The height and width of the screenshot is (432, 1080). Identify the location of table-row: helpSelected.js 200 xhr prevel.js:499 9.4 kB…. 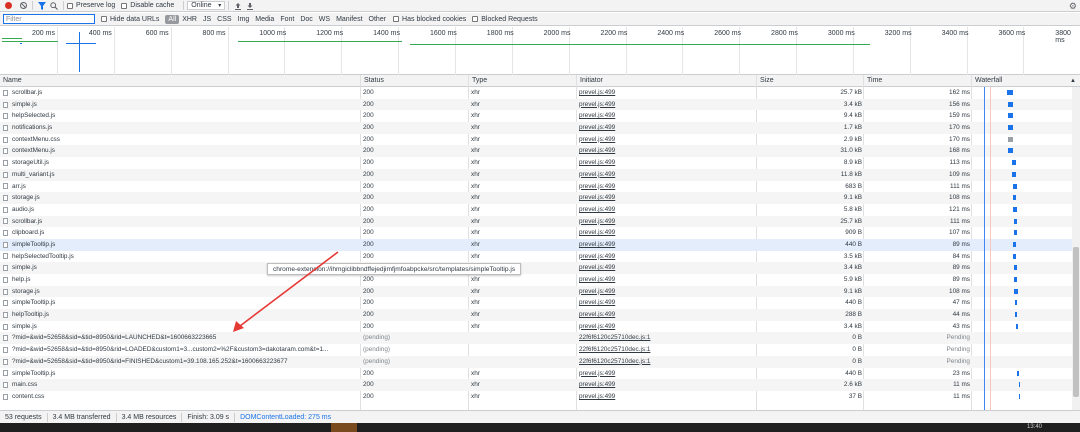
(540, 116).